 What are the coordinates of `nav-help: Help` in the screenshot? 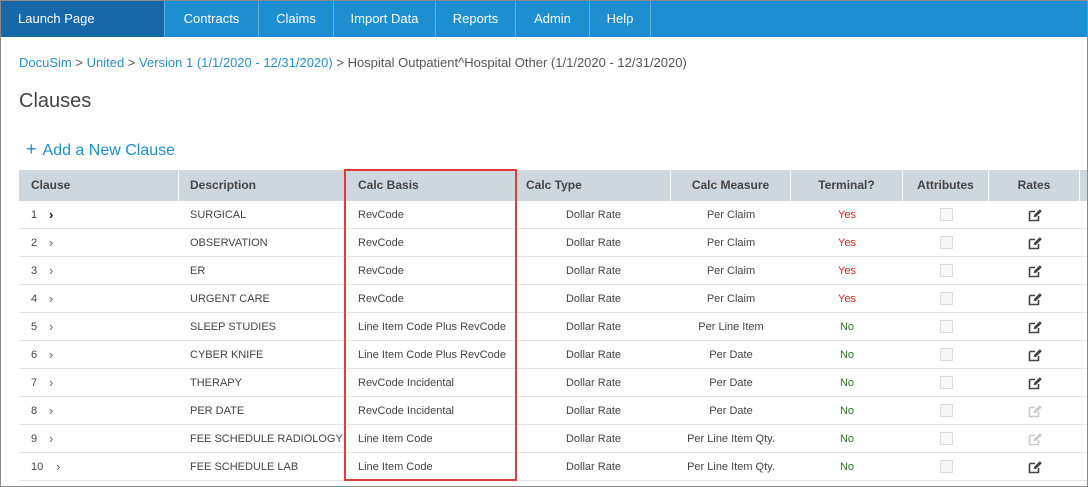 It's located at (620, 19).